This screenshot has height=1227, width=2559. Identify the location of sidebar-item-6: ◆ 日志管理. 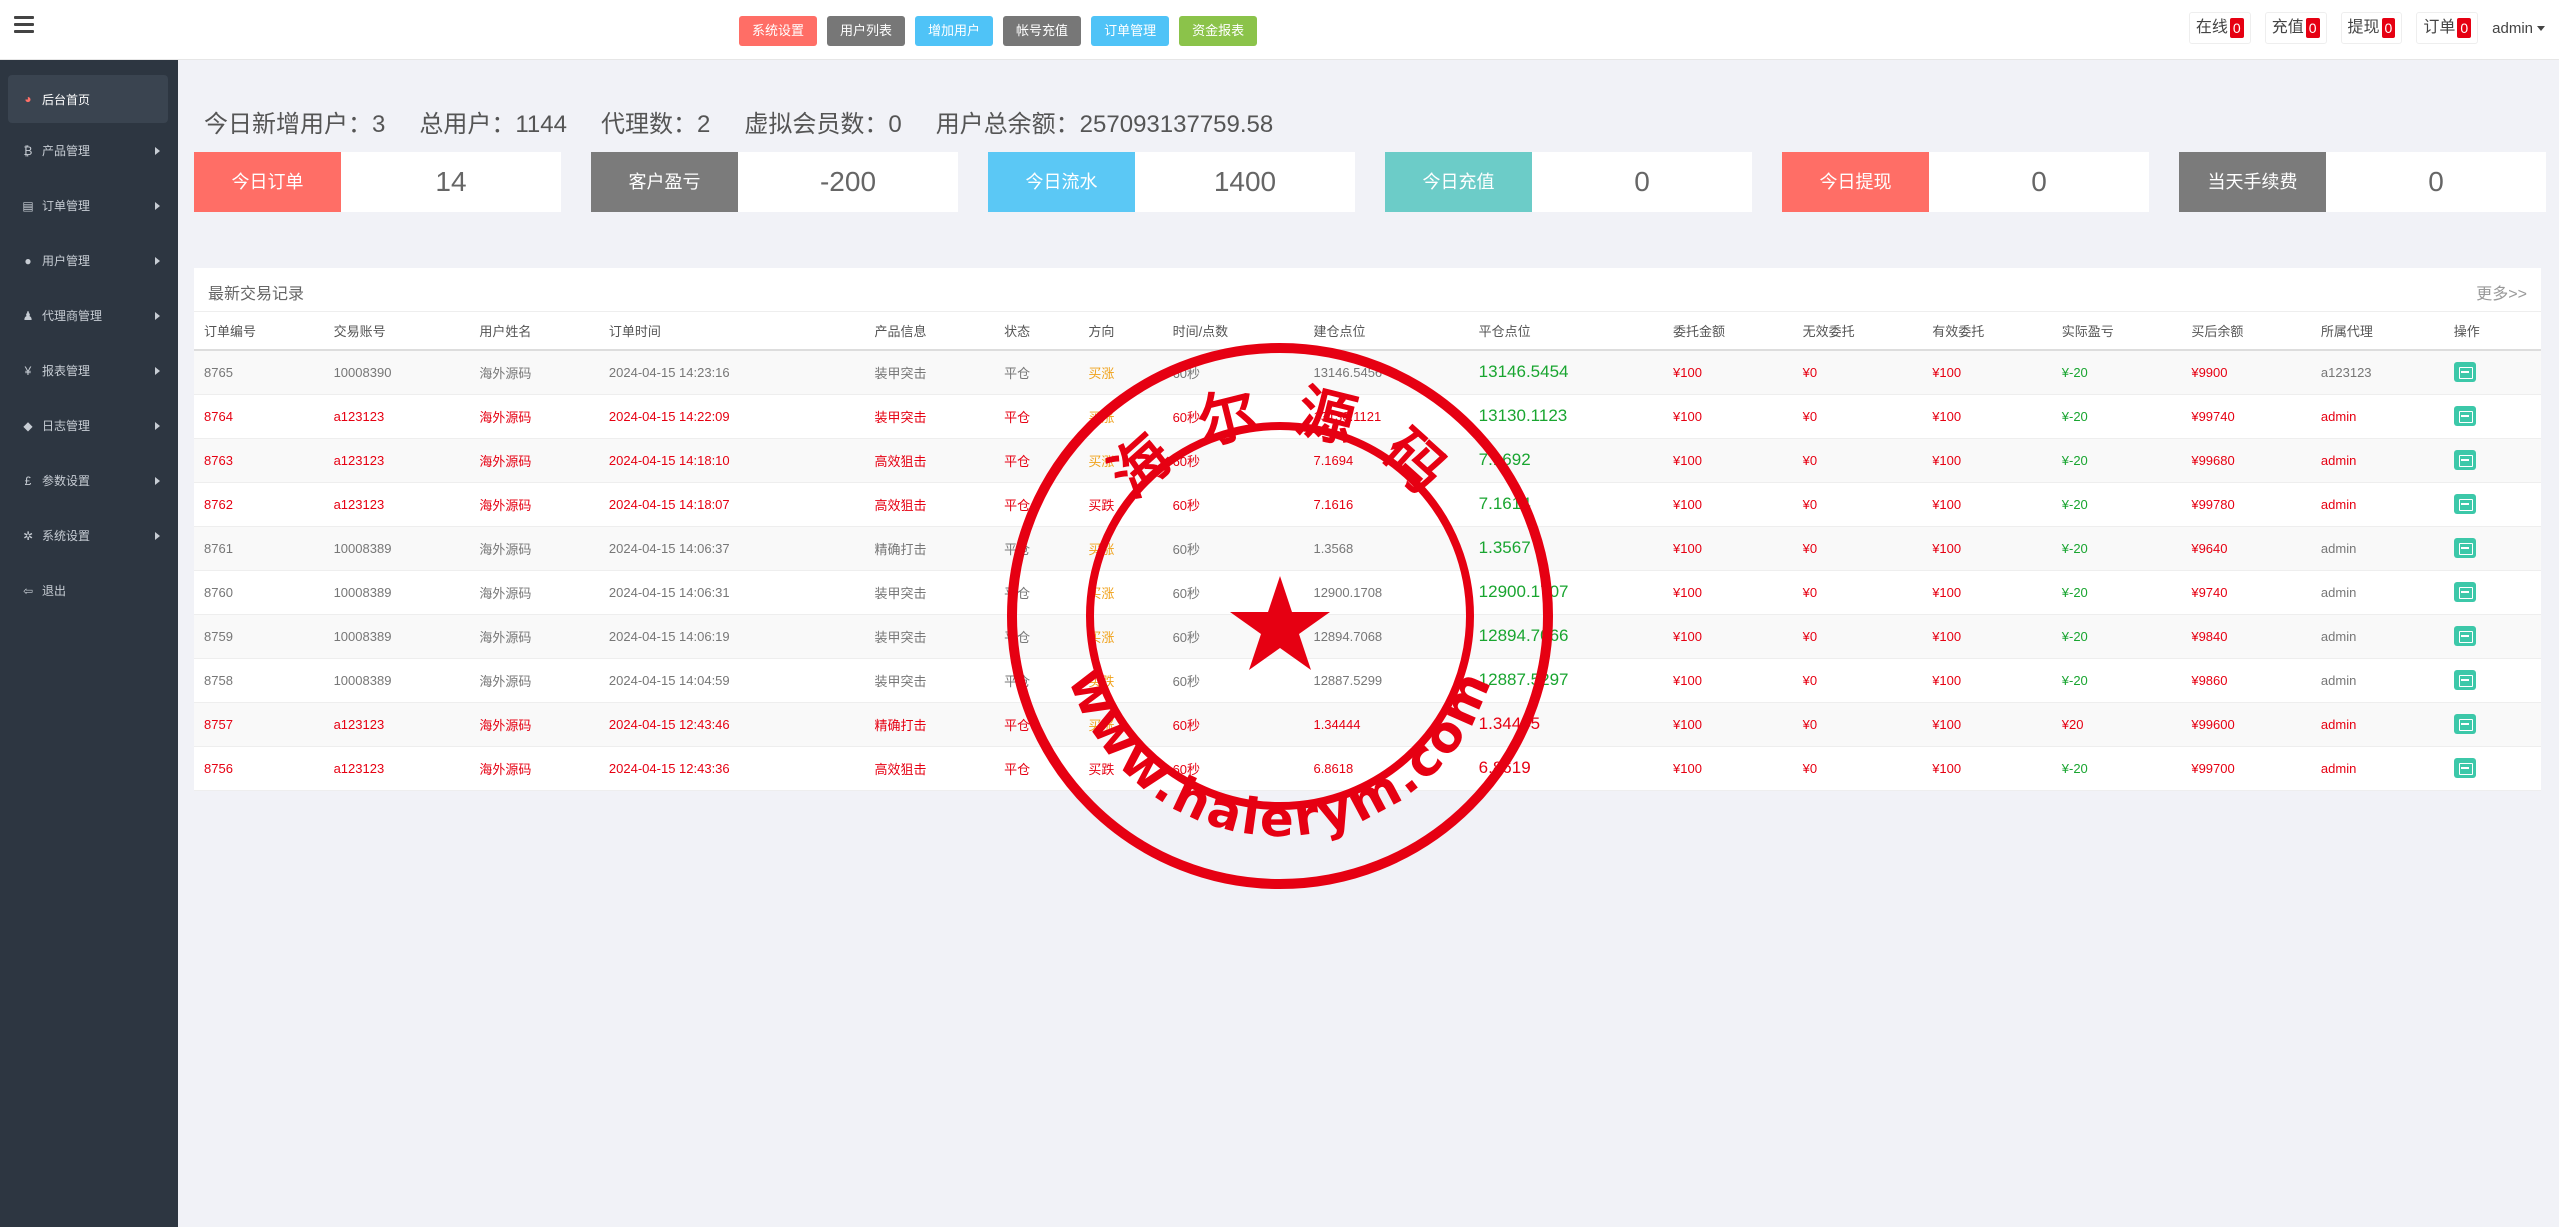
(89, 425).